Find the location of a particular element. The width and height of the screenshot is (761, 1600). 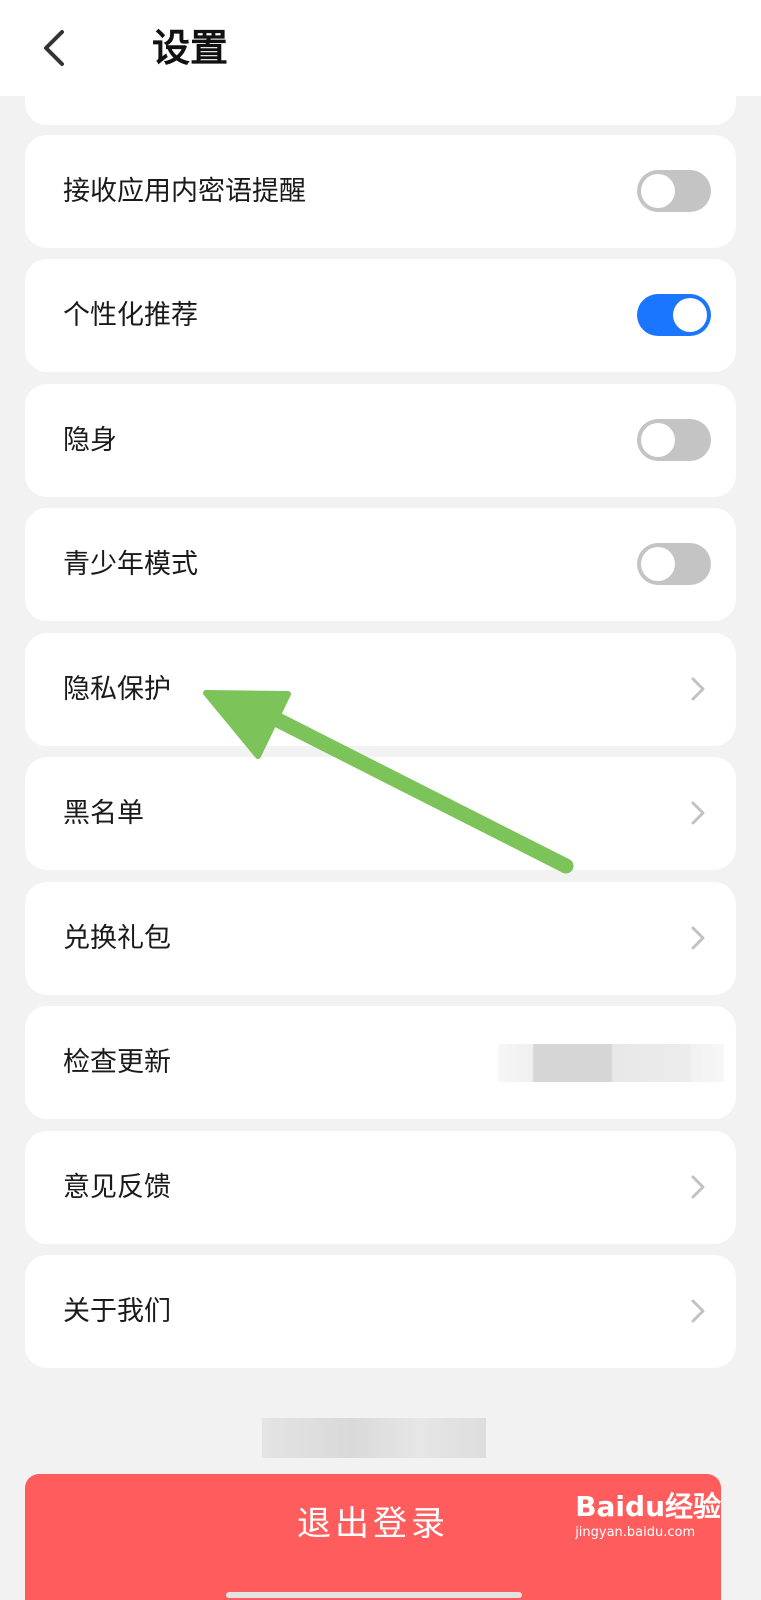

home-indicator is located at coordinates (374, 1595).